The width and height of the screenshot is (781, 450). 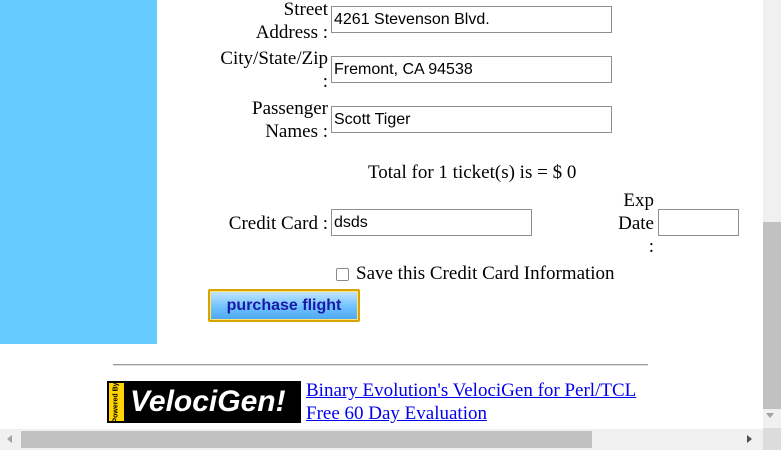 I want to click on footer-divider, so click(x=380, y=365).